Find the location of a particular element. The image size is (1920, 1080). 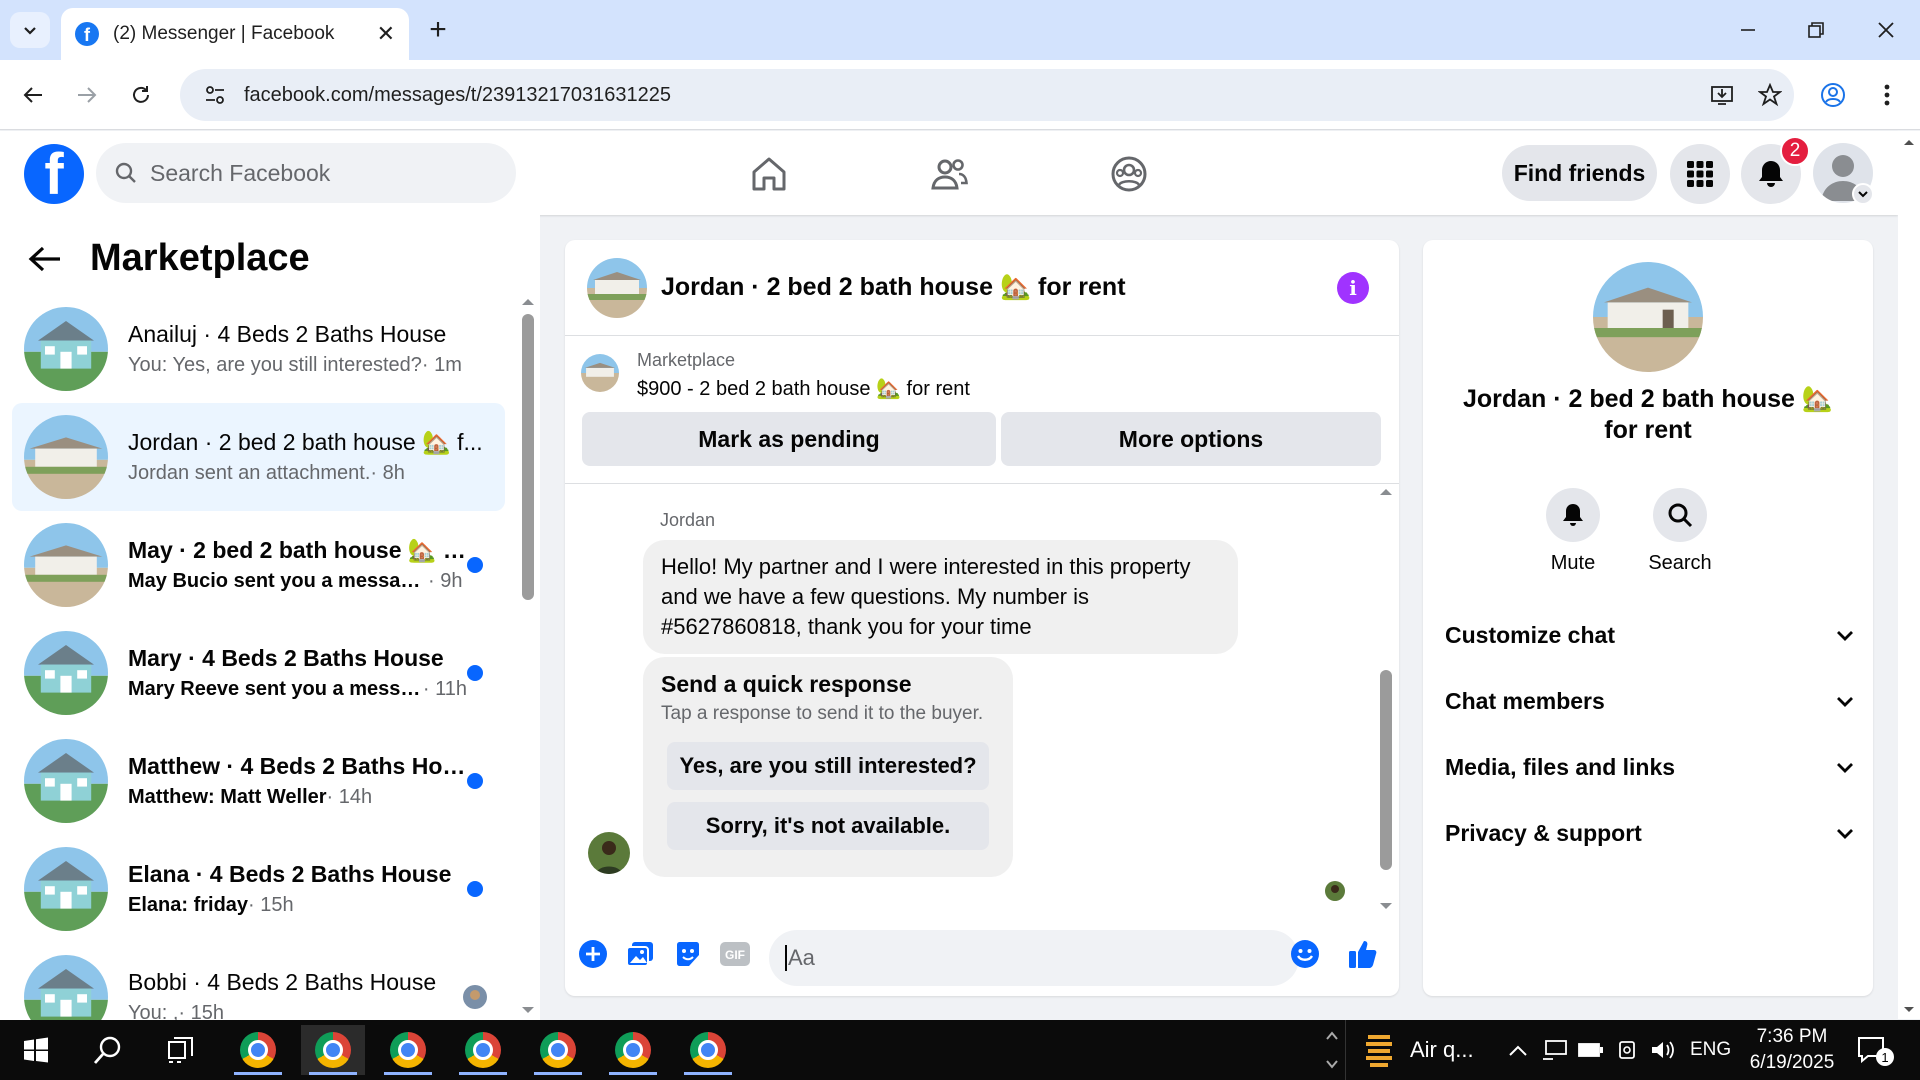

conversation-row: Matthew · 4 Beds 2 Baths House Matthew is located at coordinates (258, 781).